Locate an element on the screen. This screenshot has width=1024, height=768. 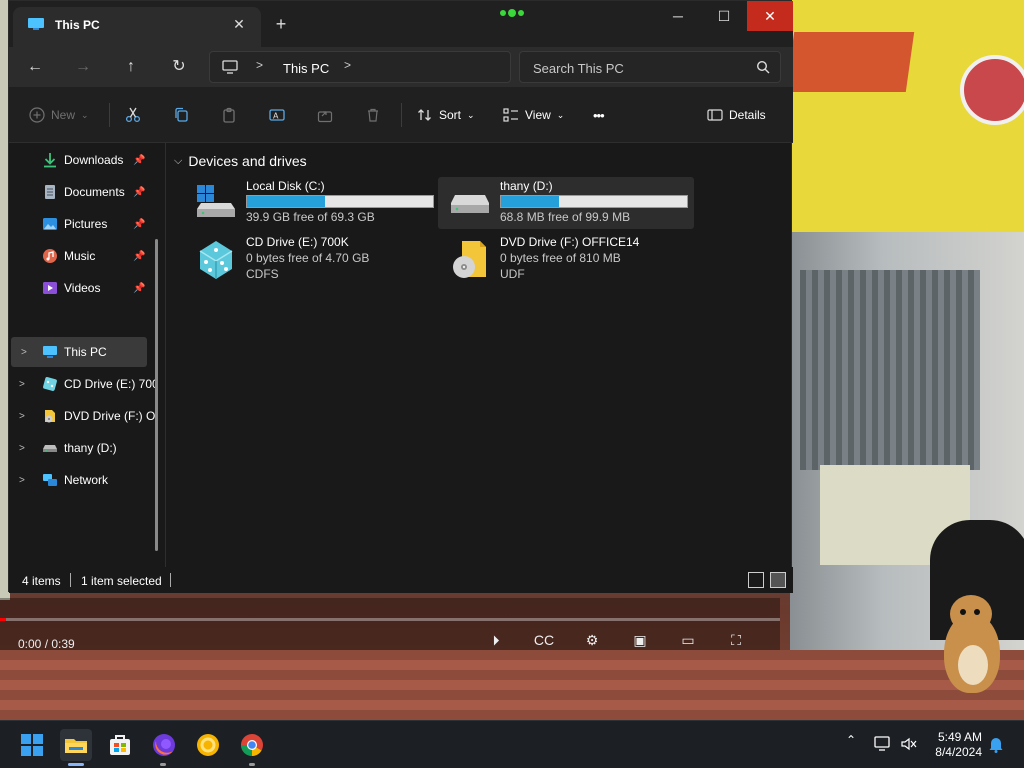
sidebar-item-label: DVD Drive (F:) OFFICE14 is located at coordinates (109, 416).